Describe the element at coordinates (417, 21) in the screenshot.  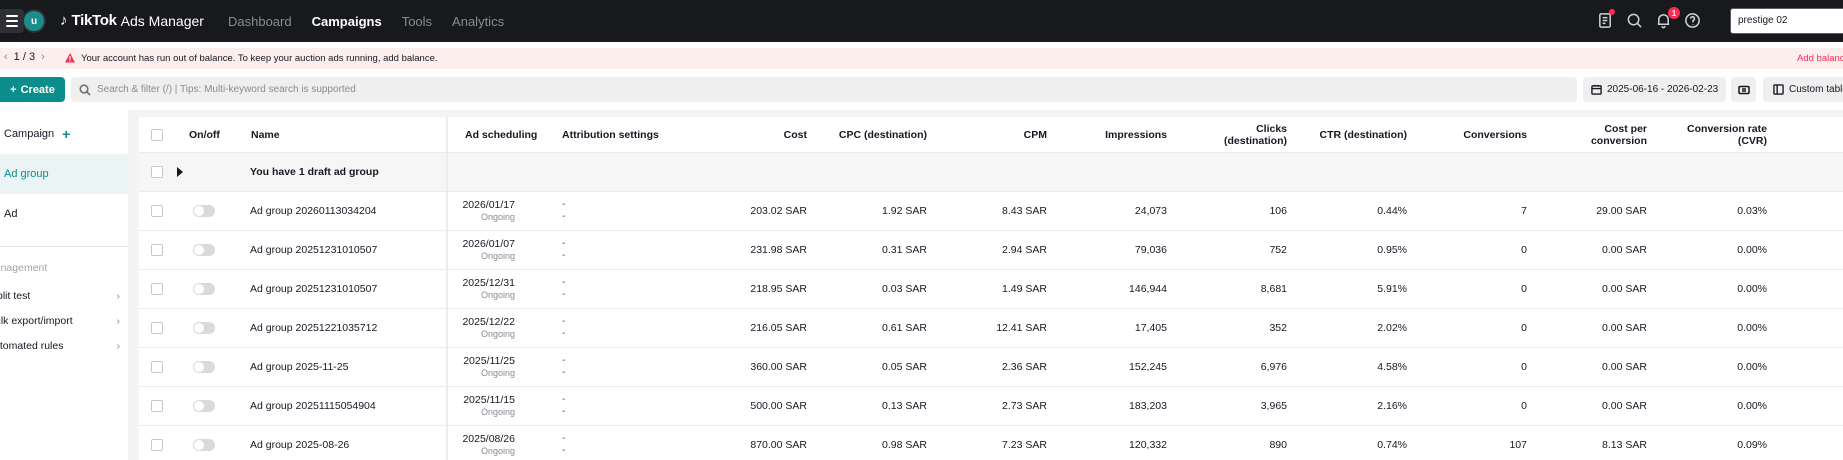
I see `nav-tools: Tools` at that location.